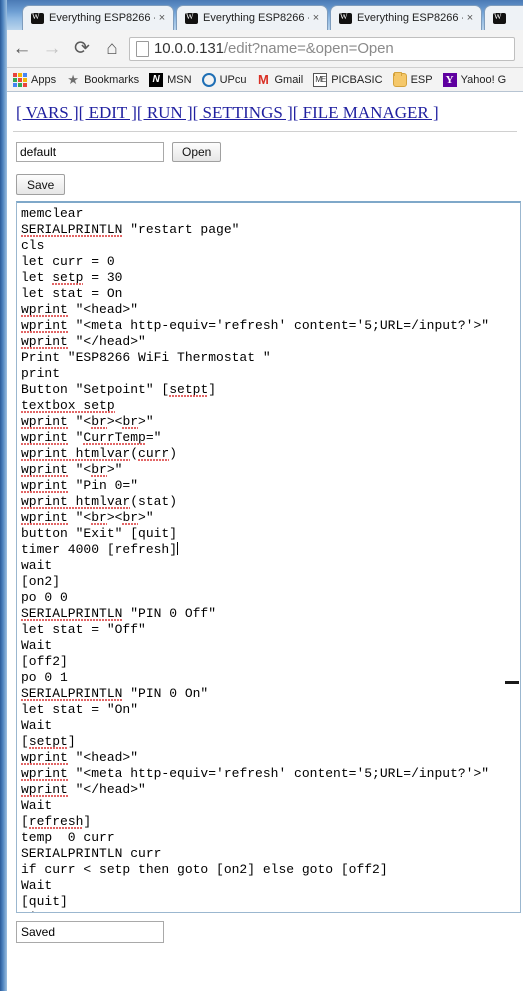 The image size is (523, 991). I want to click on picbasic-icon: ME, so click(320, 79).